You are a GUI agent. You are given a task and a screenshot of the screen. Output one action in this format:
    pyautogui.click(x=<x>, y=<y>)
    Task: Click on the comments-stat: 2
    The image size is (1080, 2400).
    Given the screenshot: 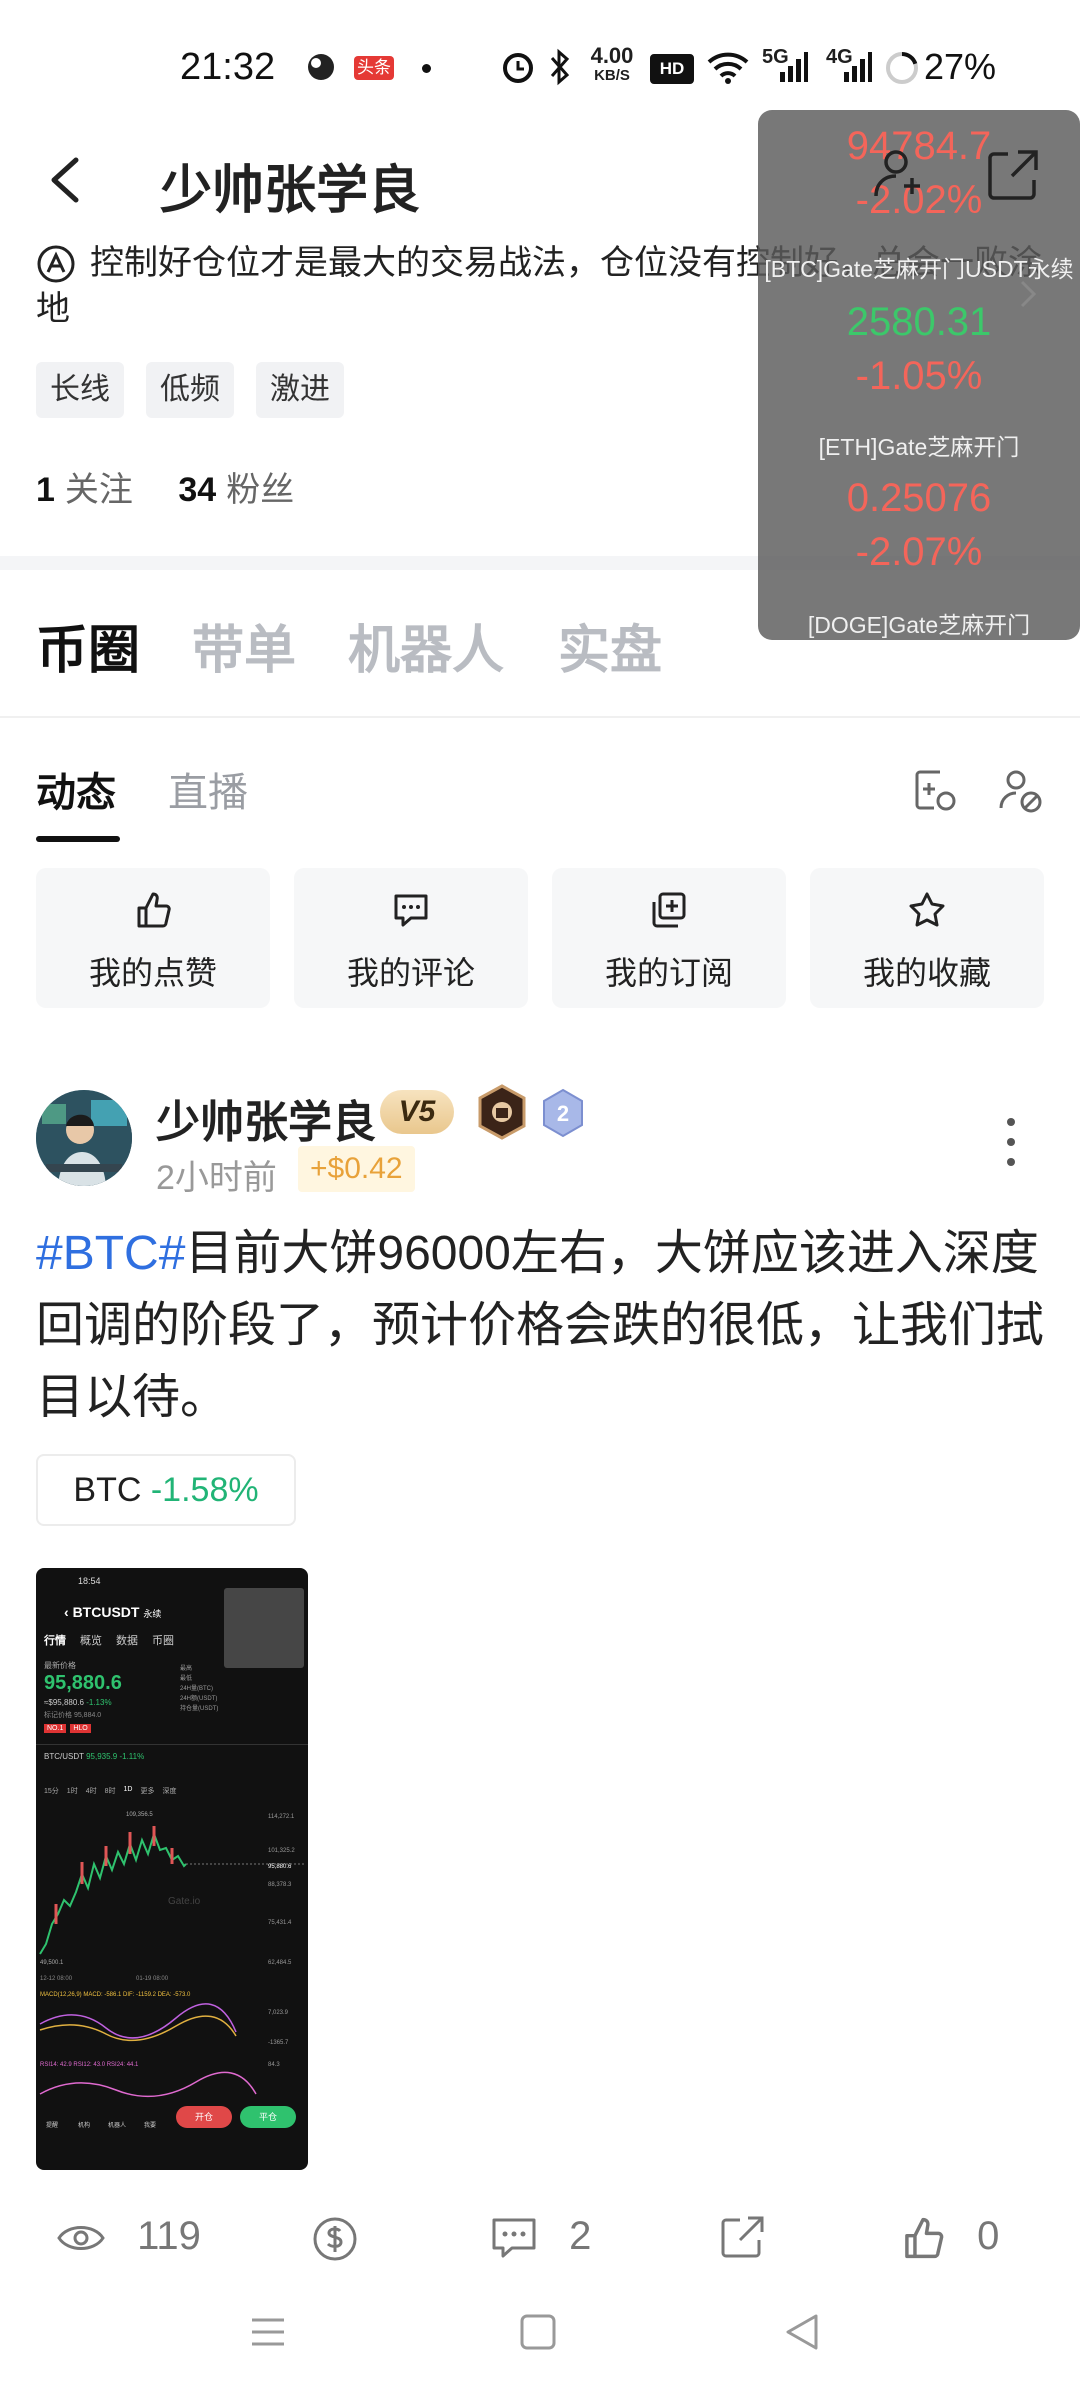 What is the action you would take?
    pyautogui.click(x=540, y=2237)
    